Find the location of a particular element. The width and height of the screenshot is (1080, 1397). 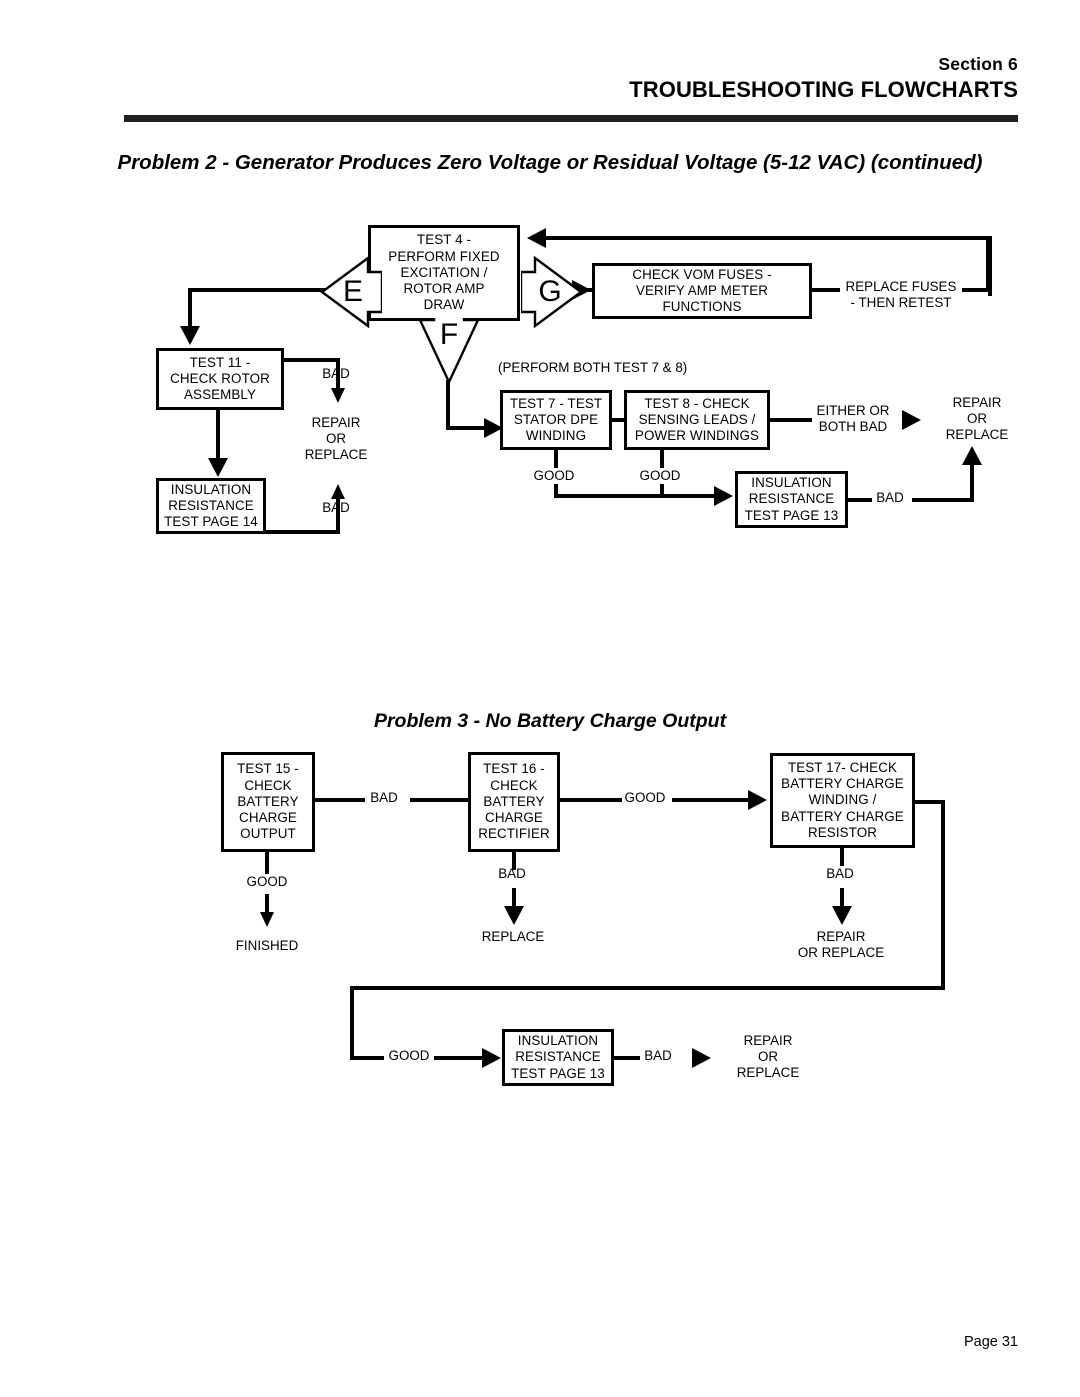

replace-fuses-riser is located at coordinates (988, 264).